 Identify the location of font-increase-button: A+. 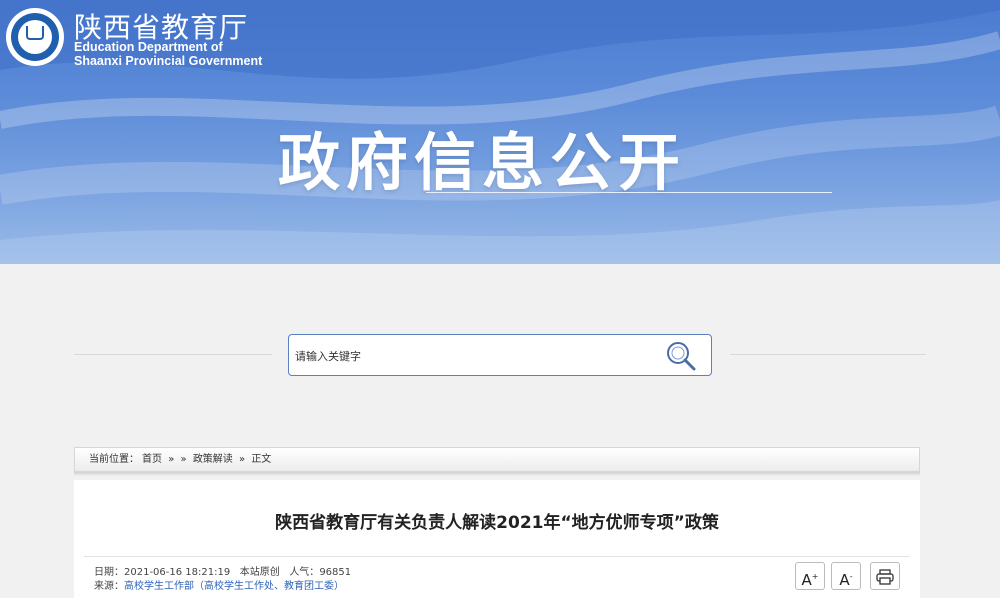
(810, 576).